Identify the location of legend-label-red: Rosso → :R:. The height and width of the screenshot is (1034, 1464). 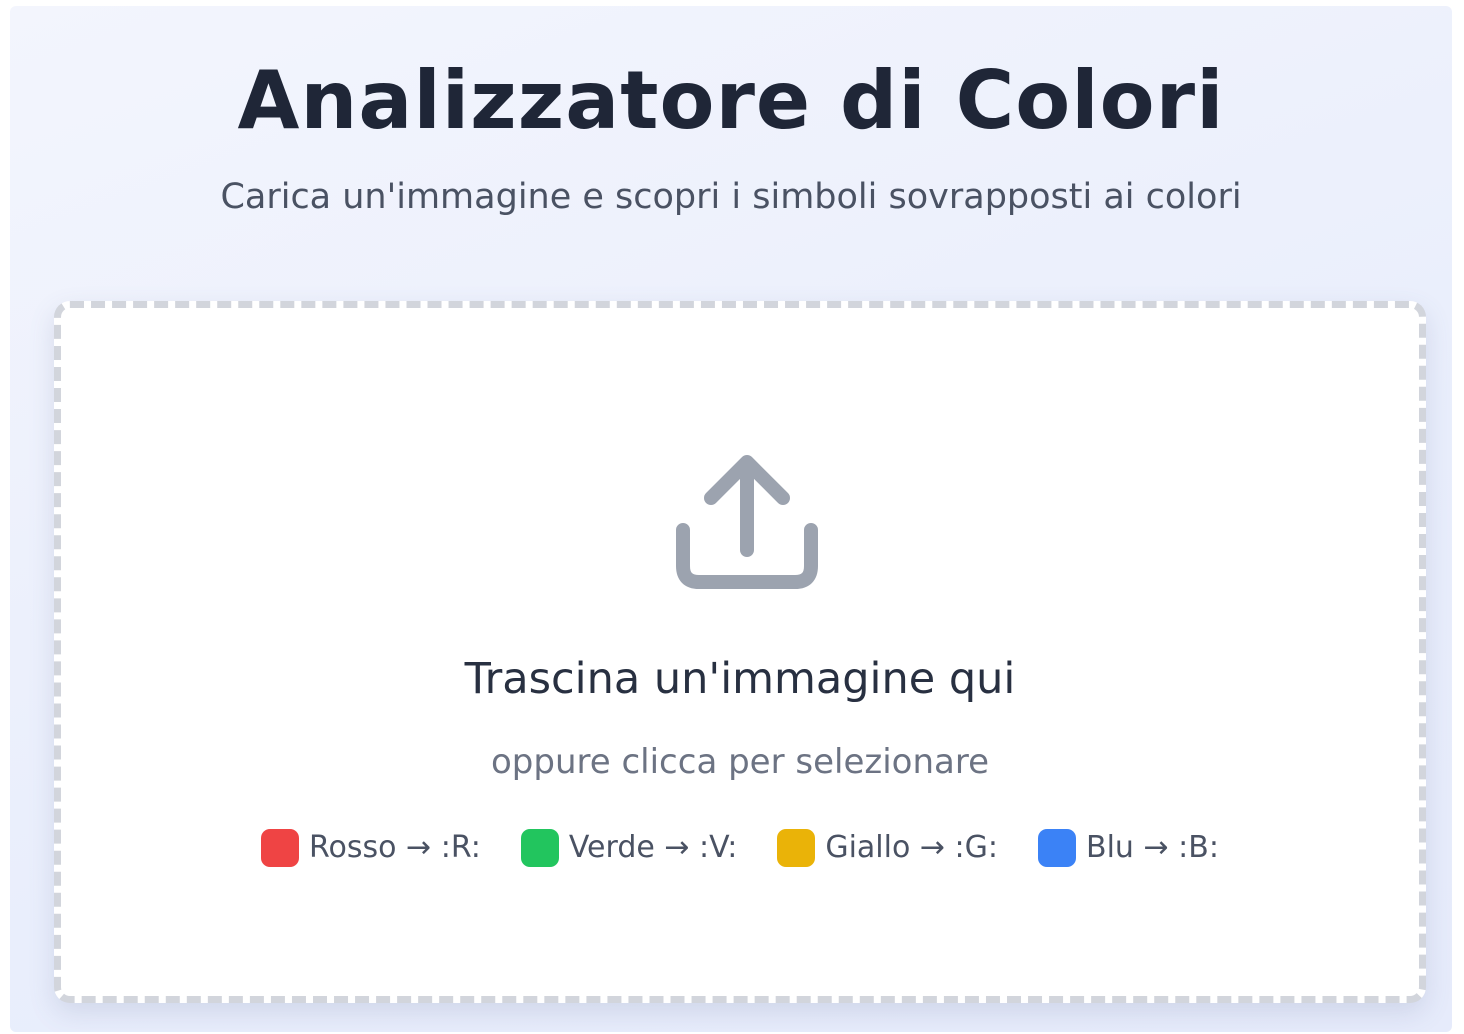
(395, 847).